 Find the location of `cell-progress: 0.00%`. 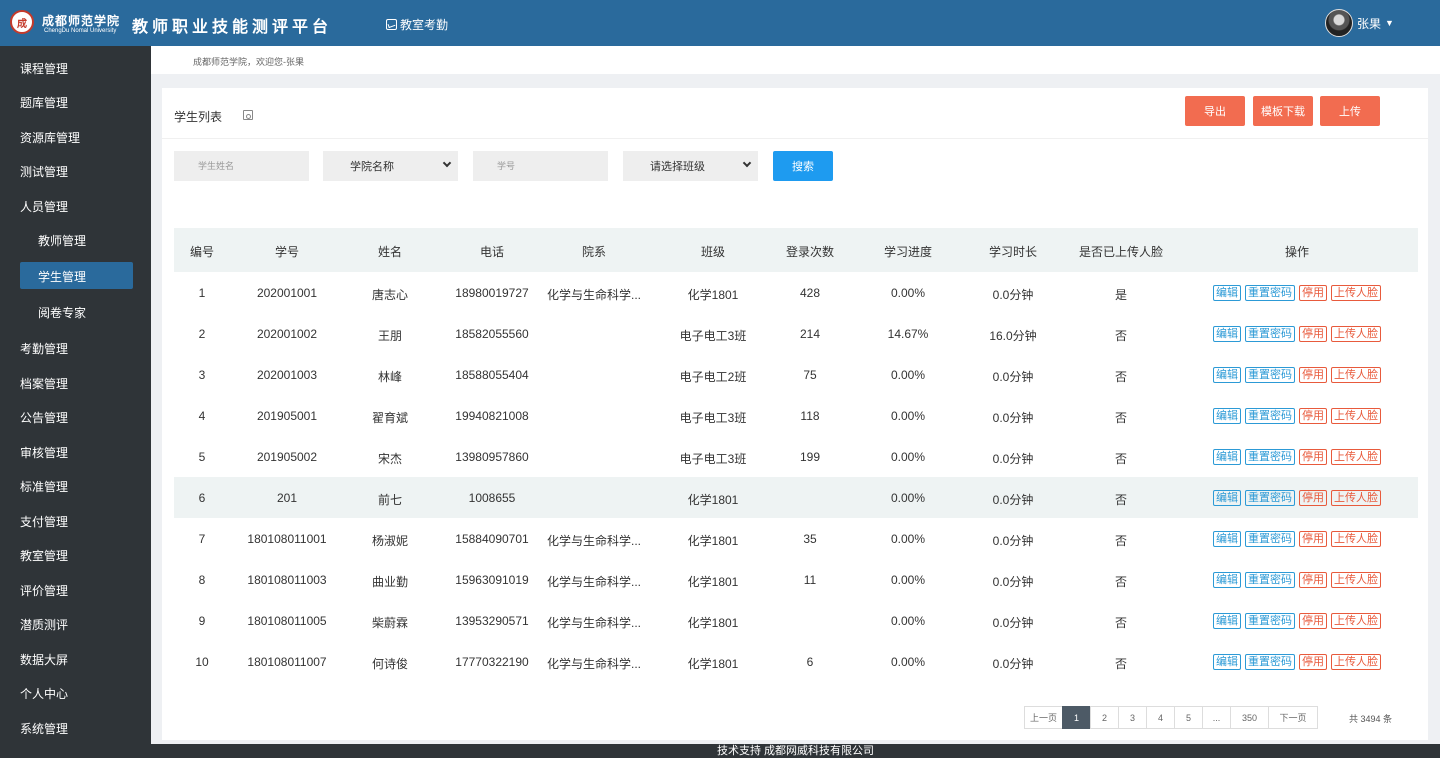

cell-progress: 0.00% is located at coordinates (908, 498).